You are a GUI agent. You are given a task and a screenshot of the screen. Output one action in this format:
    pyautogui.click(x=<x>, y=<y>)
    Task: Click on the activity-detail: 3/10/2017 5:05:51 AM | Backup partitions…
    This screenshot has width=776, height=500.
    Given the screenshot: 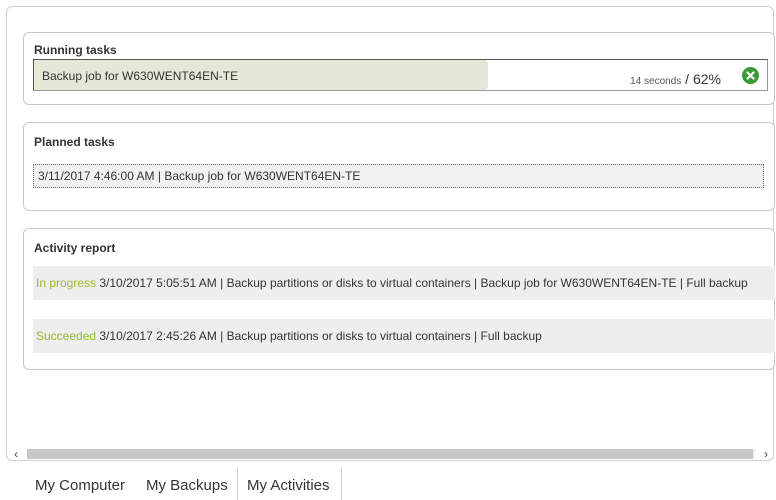 What is the action you would take?
    pyautogui.click(x=422, y=283)
    